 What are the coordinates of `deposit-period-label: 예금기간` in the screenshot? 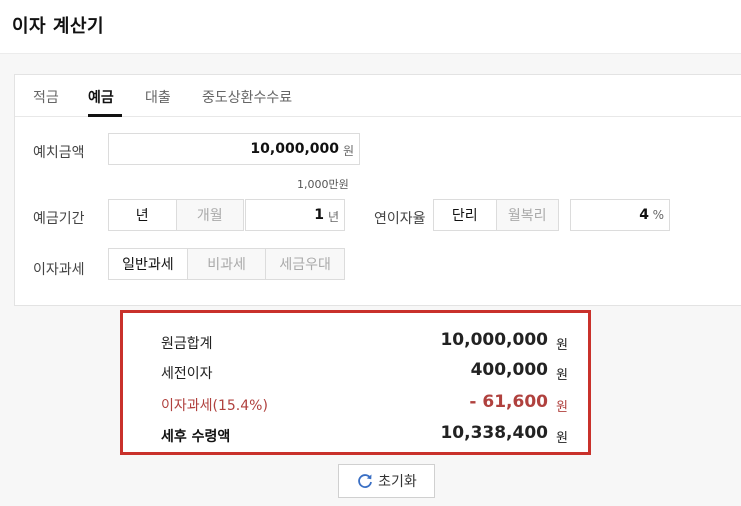 It's located at (59, 219).